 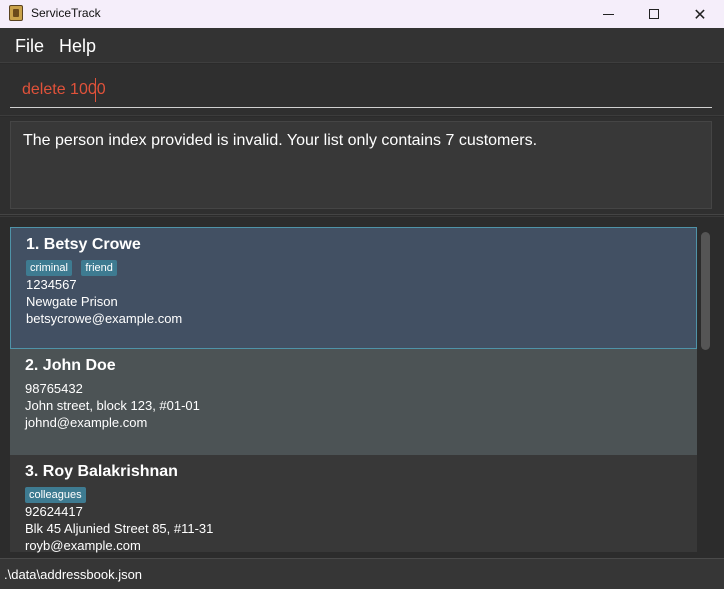 I want to click on tag: friend, so click(x=99, y=268).